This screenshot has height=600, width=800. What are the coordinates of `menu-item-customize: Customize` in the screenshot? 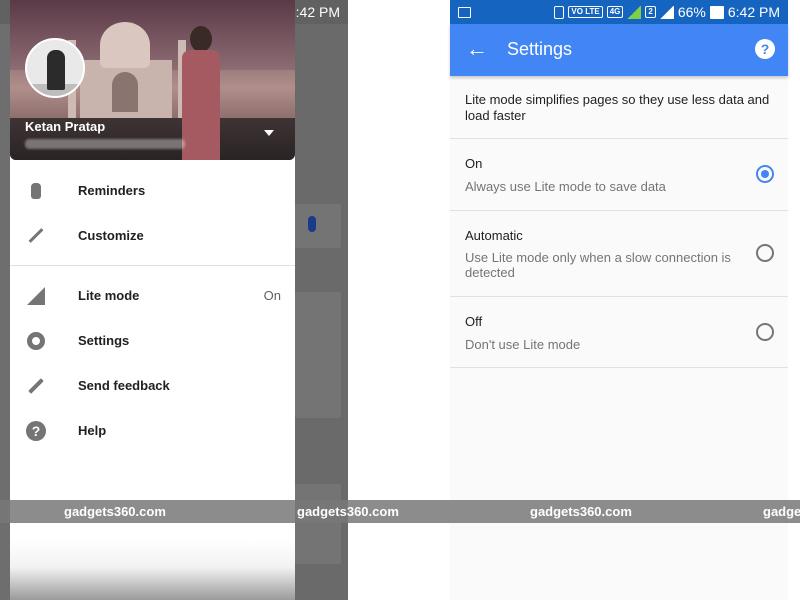 It's located at (152, 235).